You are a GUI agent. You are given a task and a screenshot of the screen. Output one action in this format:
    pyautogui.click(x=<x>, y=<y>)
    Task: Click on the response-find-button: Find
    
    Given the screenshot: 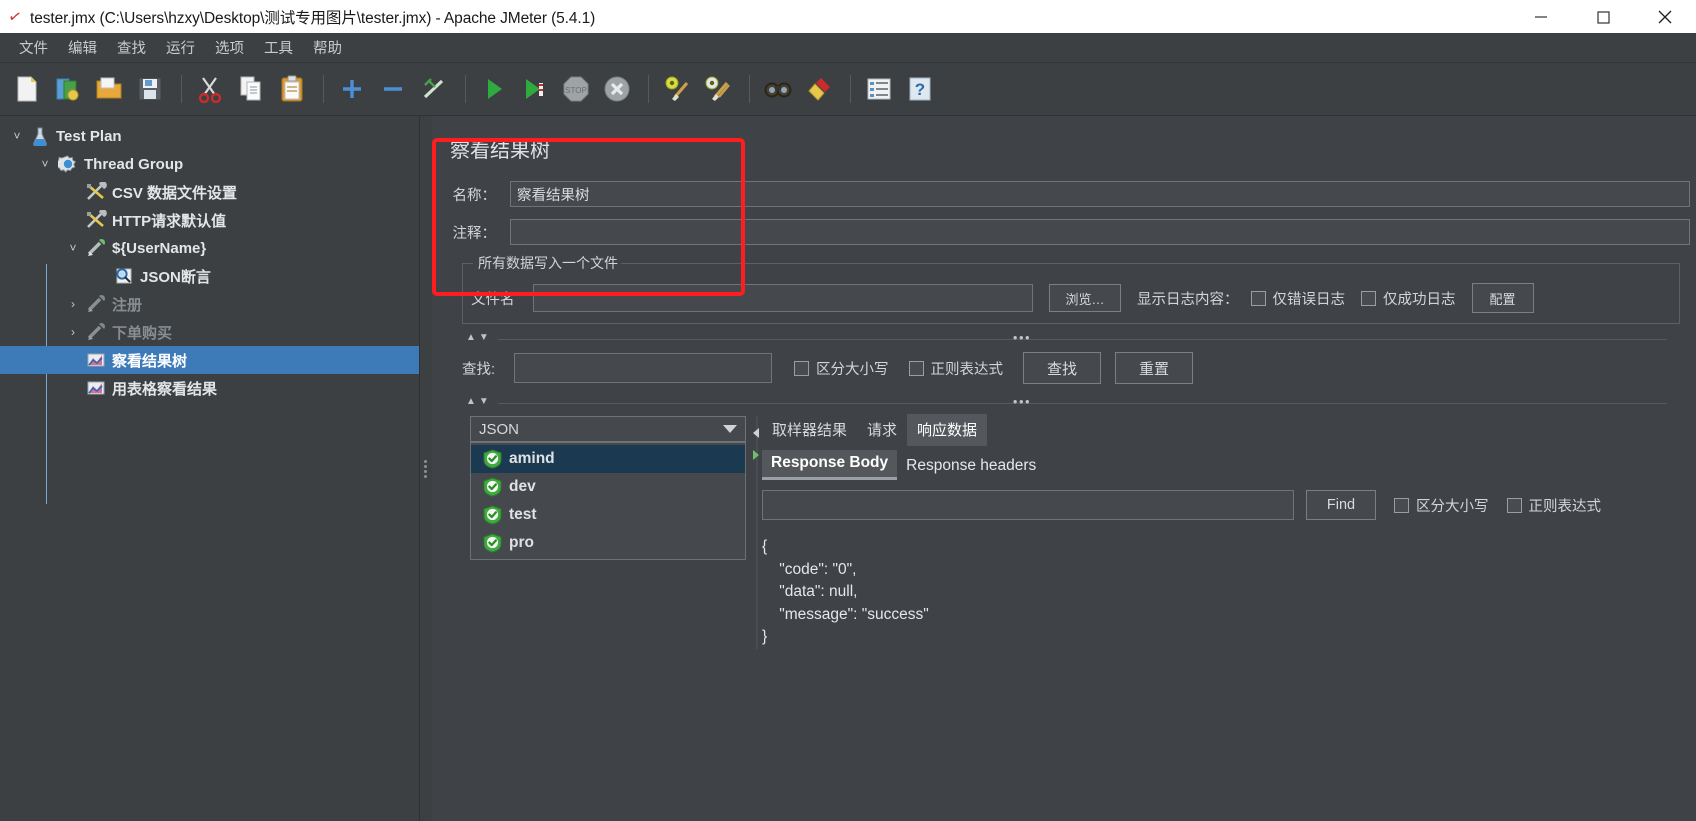 What is the action you would take?
    pyautogui.click(x=1341, y=505)
    